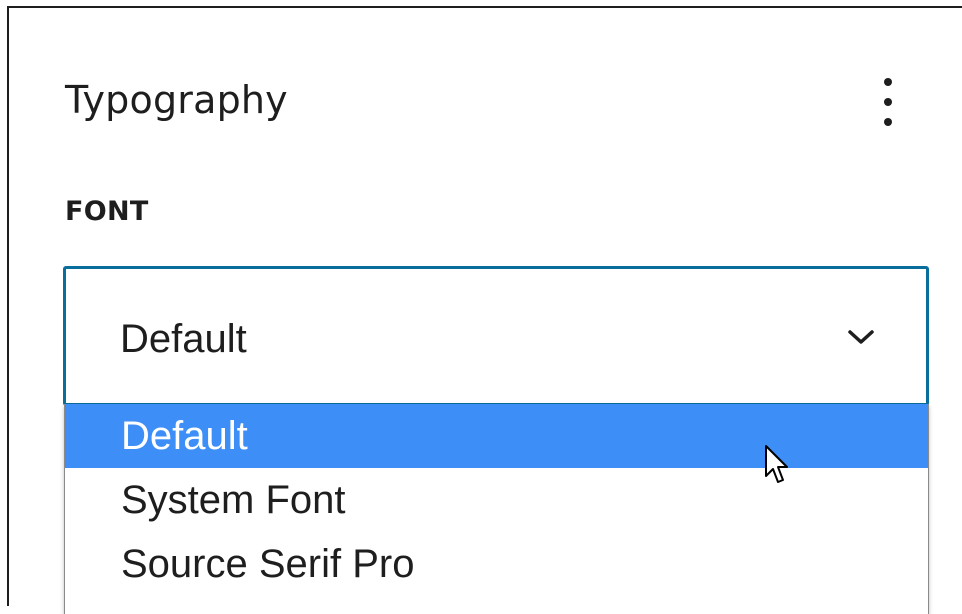 The width and height of the screenshot is (962, 614). I want to click on more-vertical-icon, so click(888, 102).